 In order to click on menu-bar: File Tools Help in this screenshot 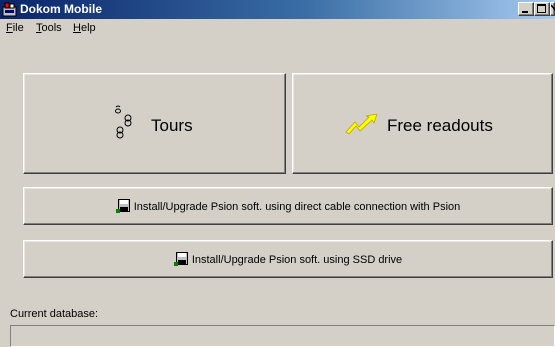, I will do `click(277, 28)`.